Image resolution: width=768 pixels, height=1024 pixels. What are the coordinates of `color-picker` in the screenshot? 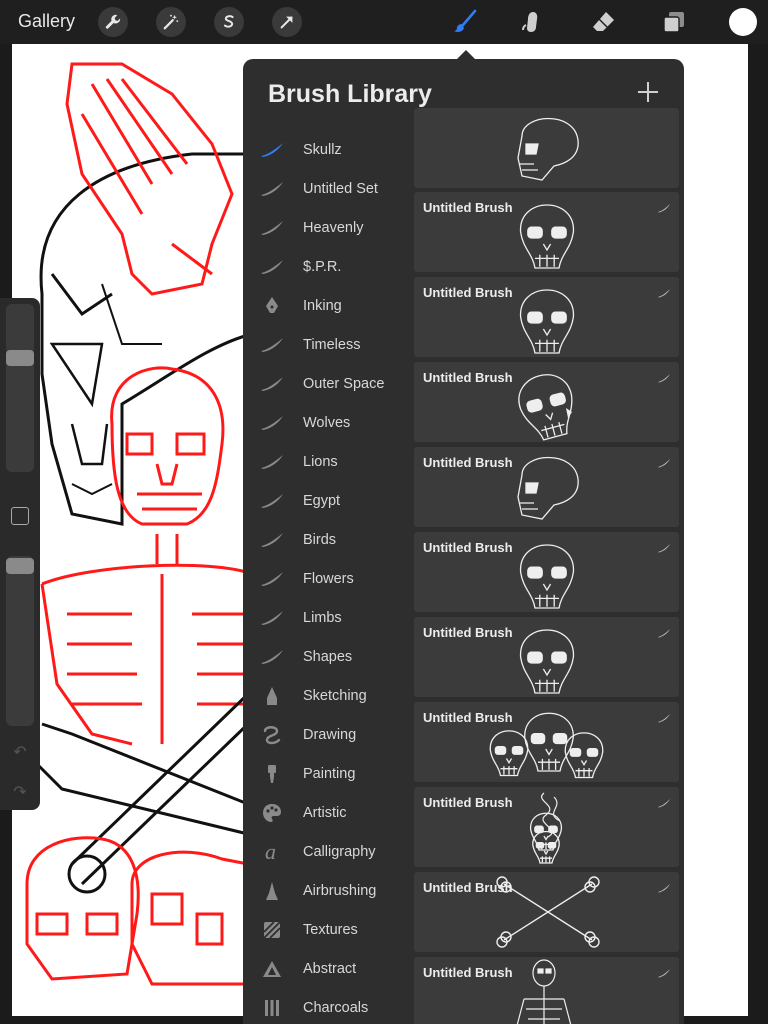 It's located at (743, 22).